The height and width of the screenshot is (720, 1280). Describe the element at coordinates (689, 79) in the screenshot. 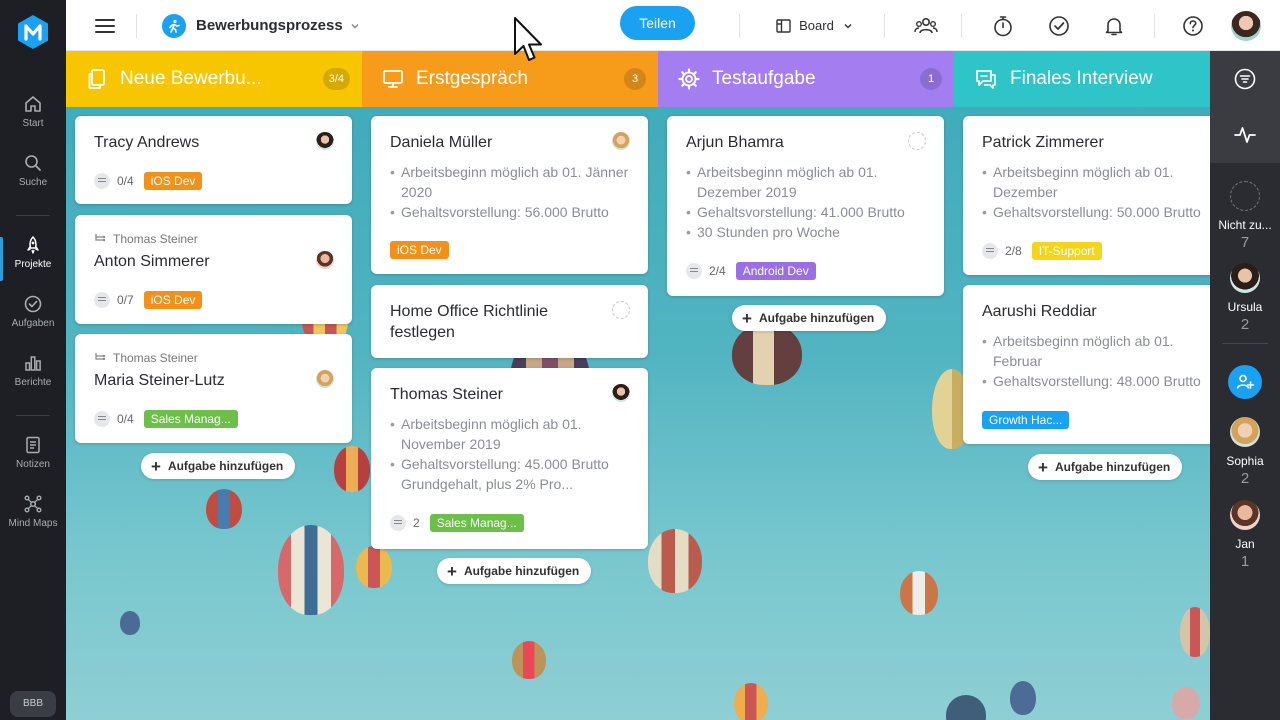

I see `gear-icon` at that location.